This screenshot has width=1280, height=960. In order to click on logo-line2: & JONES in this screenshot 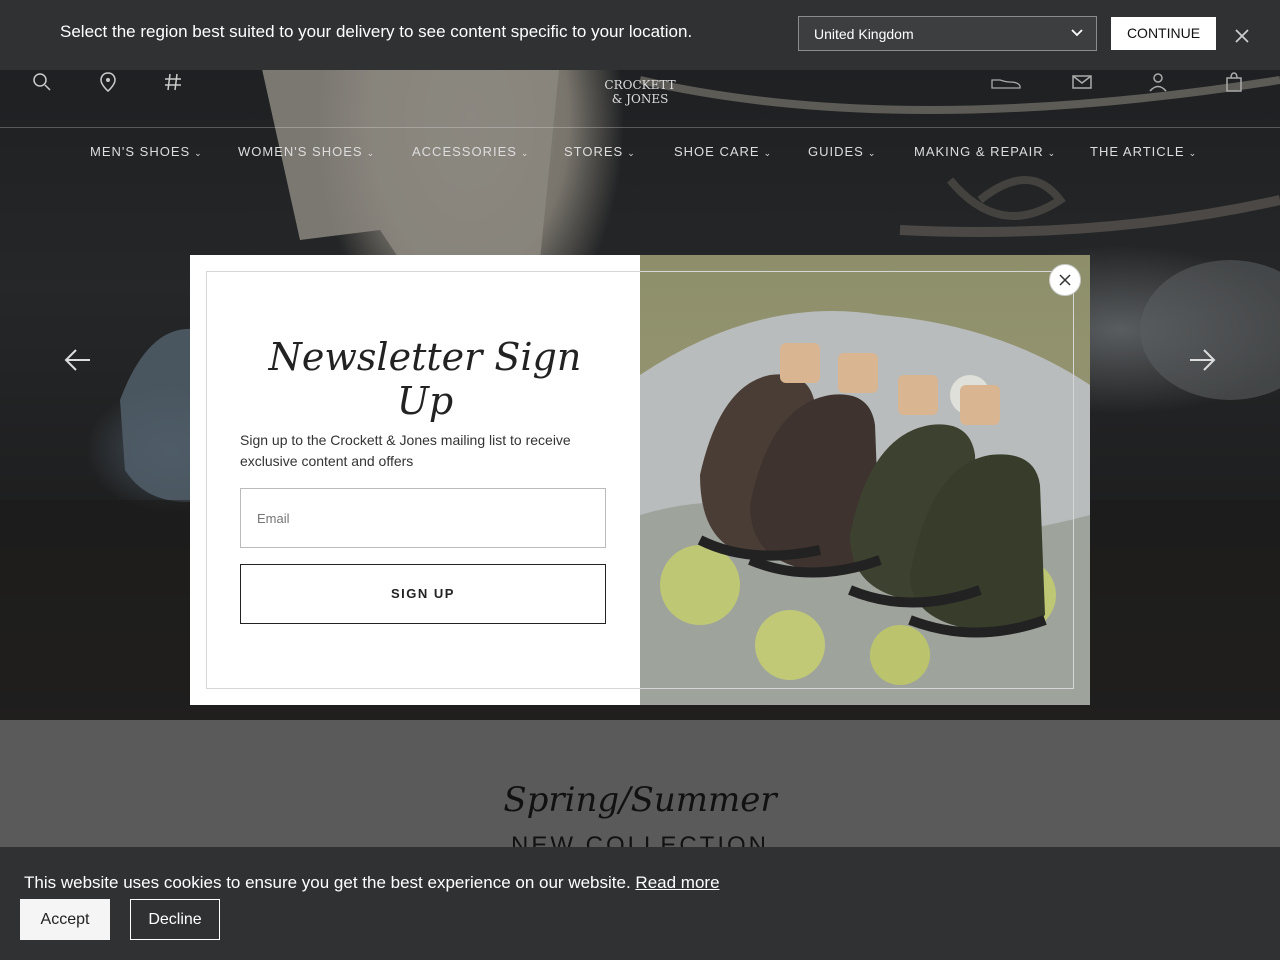, I will do `click(640, 99)`.